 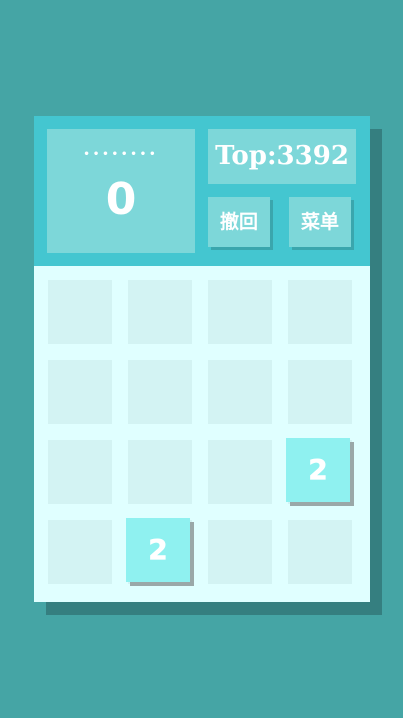 I want to click on undo-button: 撤回, so click(x=239, y=222).